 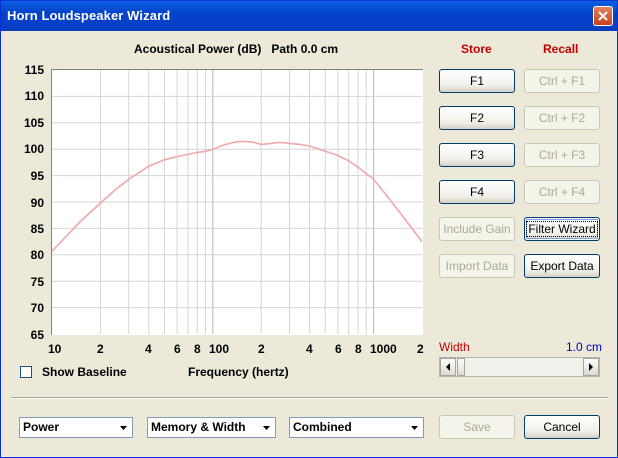 I want to click on y-tick: 85, so click(x=37, y=229).